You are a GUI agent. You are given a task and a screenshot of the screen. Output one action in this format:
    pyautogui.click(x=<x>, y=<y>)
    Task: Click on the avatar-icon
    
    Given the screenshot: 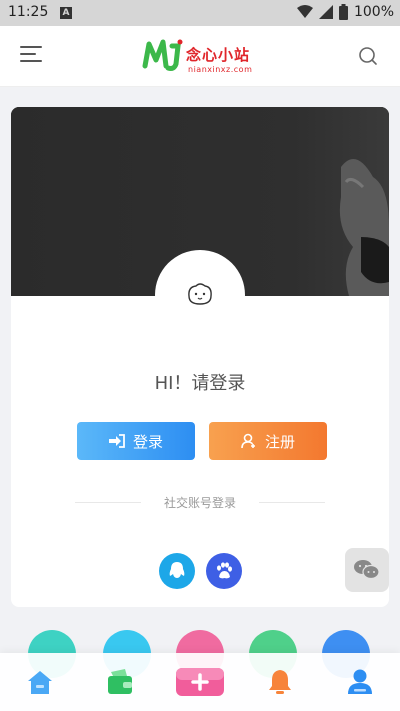 What is the action you would take?
    pyautogui.click(x=200, y=294)
    